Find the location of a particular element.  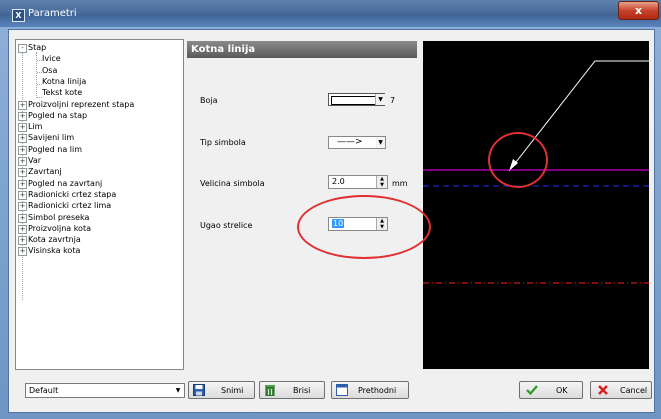

tree-item: Savijeni lim is located at coordinates (51, 137).